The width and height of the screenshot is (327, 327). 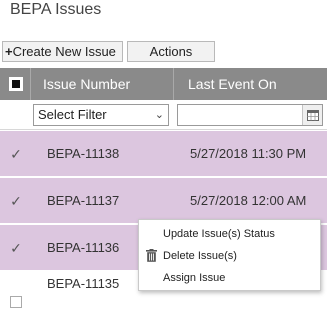 What do you see at coordinates (83, 247) in the screenshot?
I see `issue-number-cell: BEPA-11136` at bounding box center [83, 247].